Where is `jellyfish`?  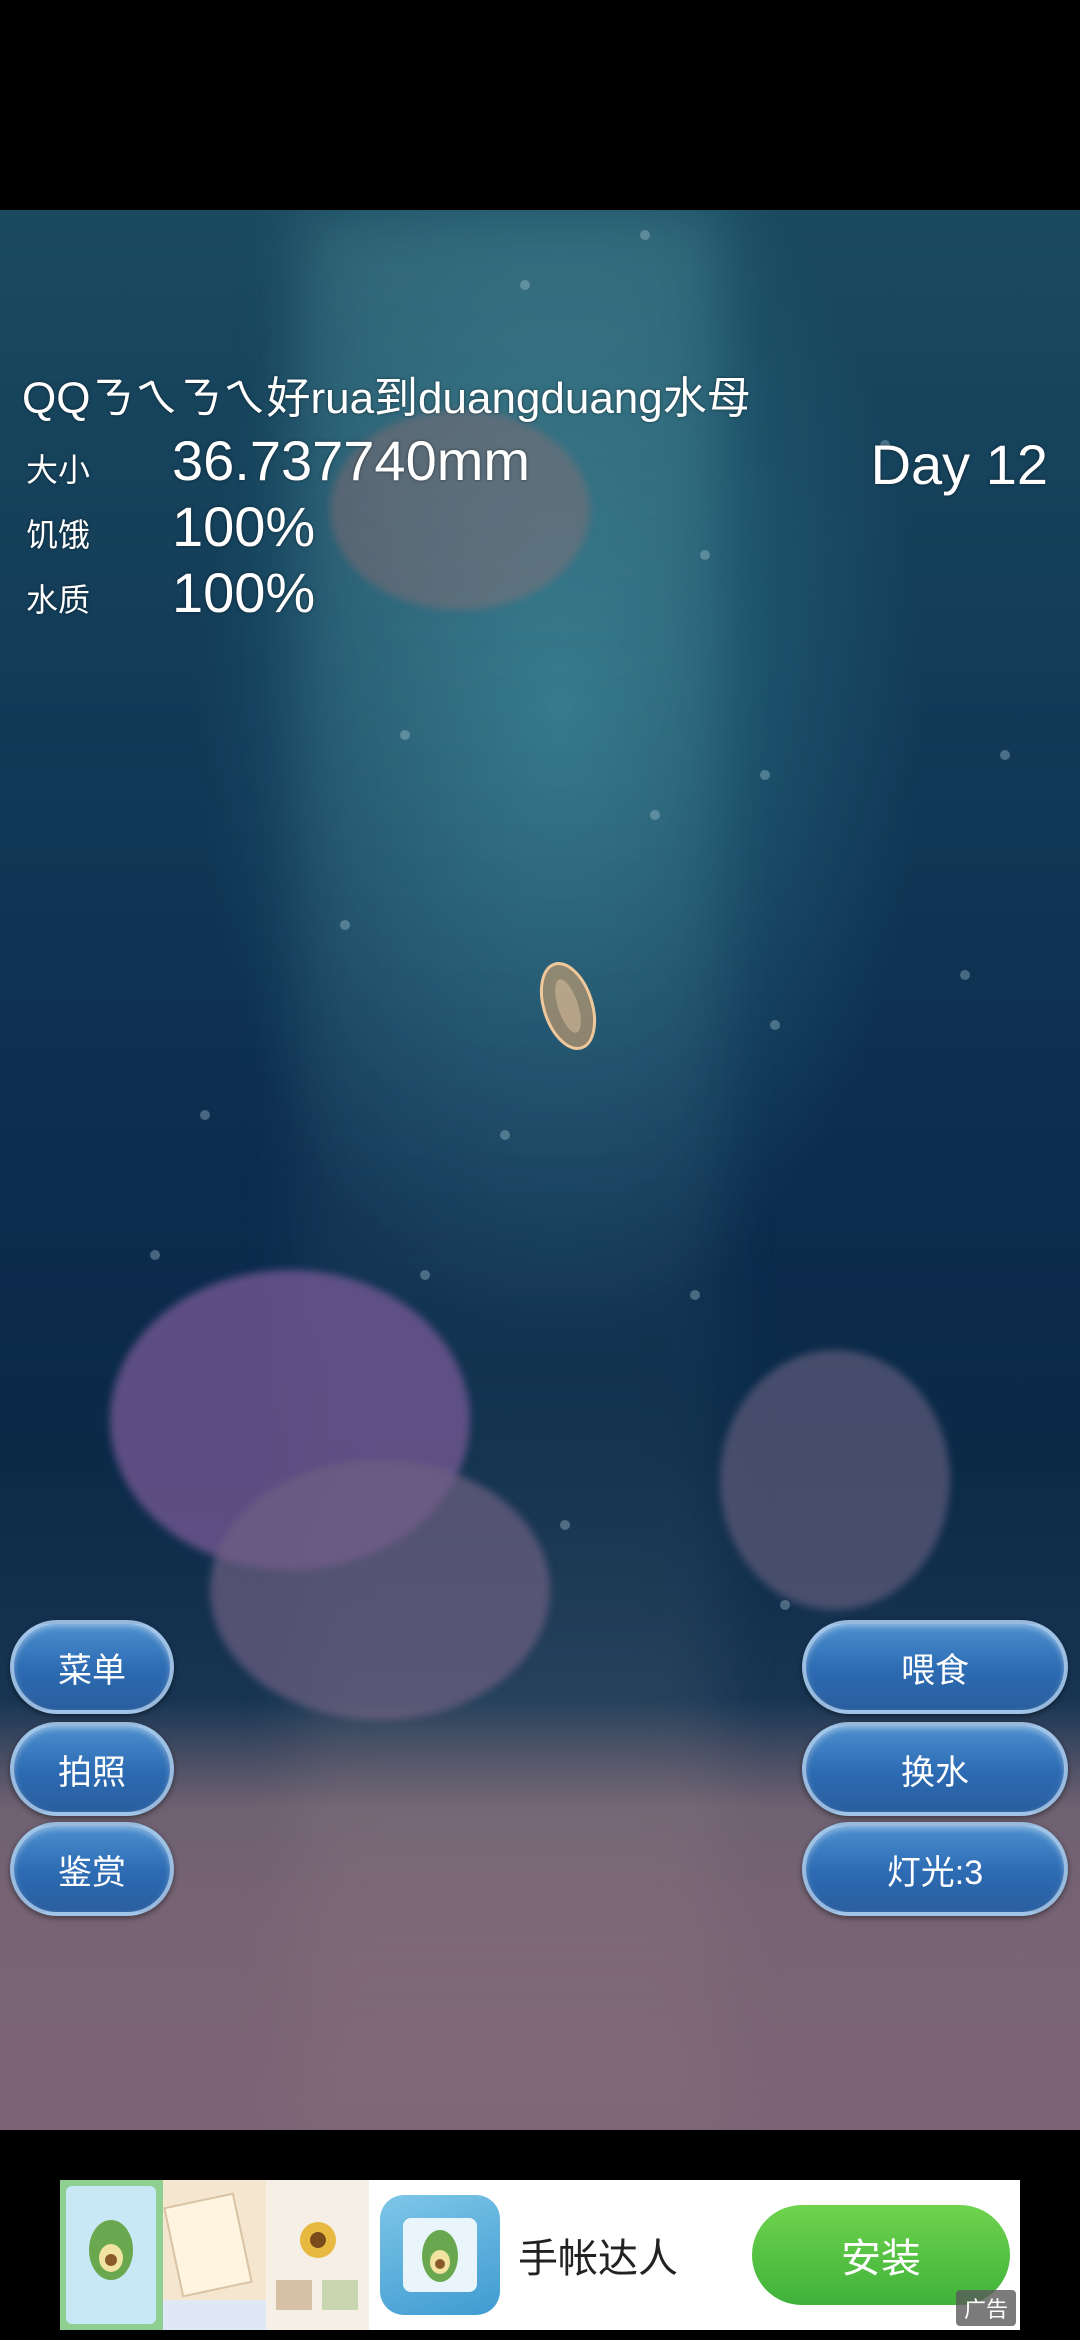
jellyfish is located at coordinates (568, 1006).